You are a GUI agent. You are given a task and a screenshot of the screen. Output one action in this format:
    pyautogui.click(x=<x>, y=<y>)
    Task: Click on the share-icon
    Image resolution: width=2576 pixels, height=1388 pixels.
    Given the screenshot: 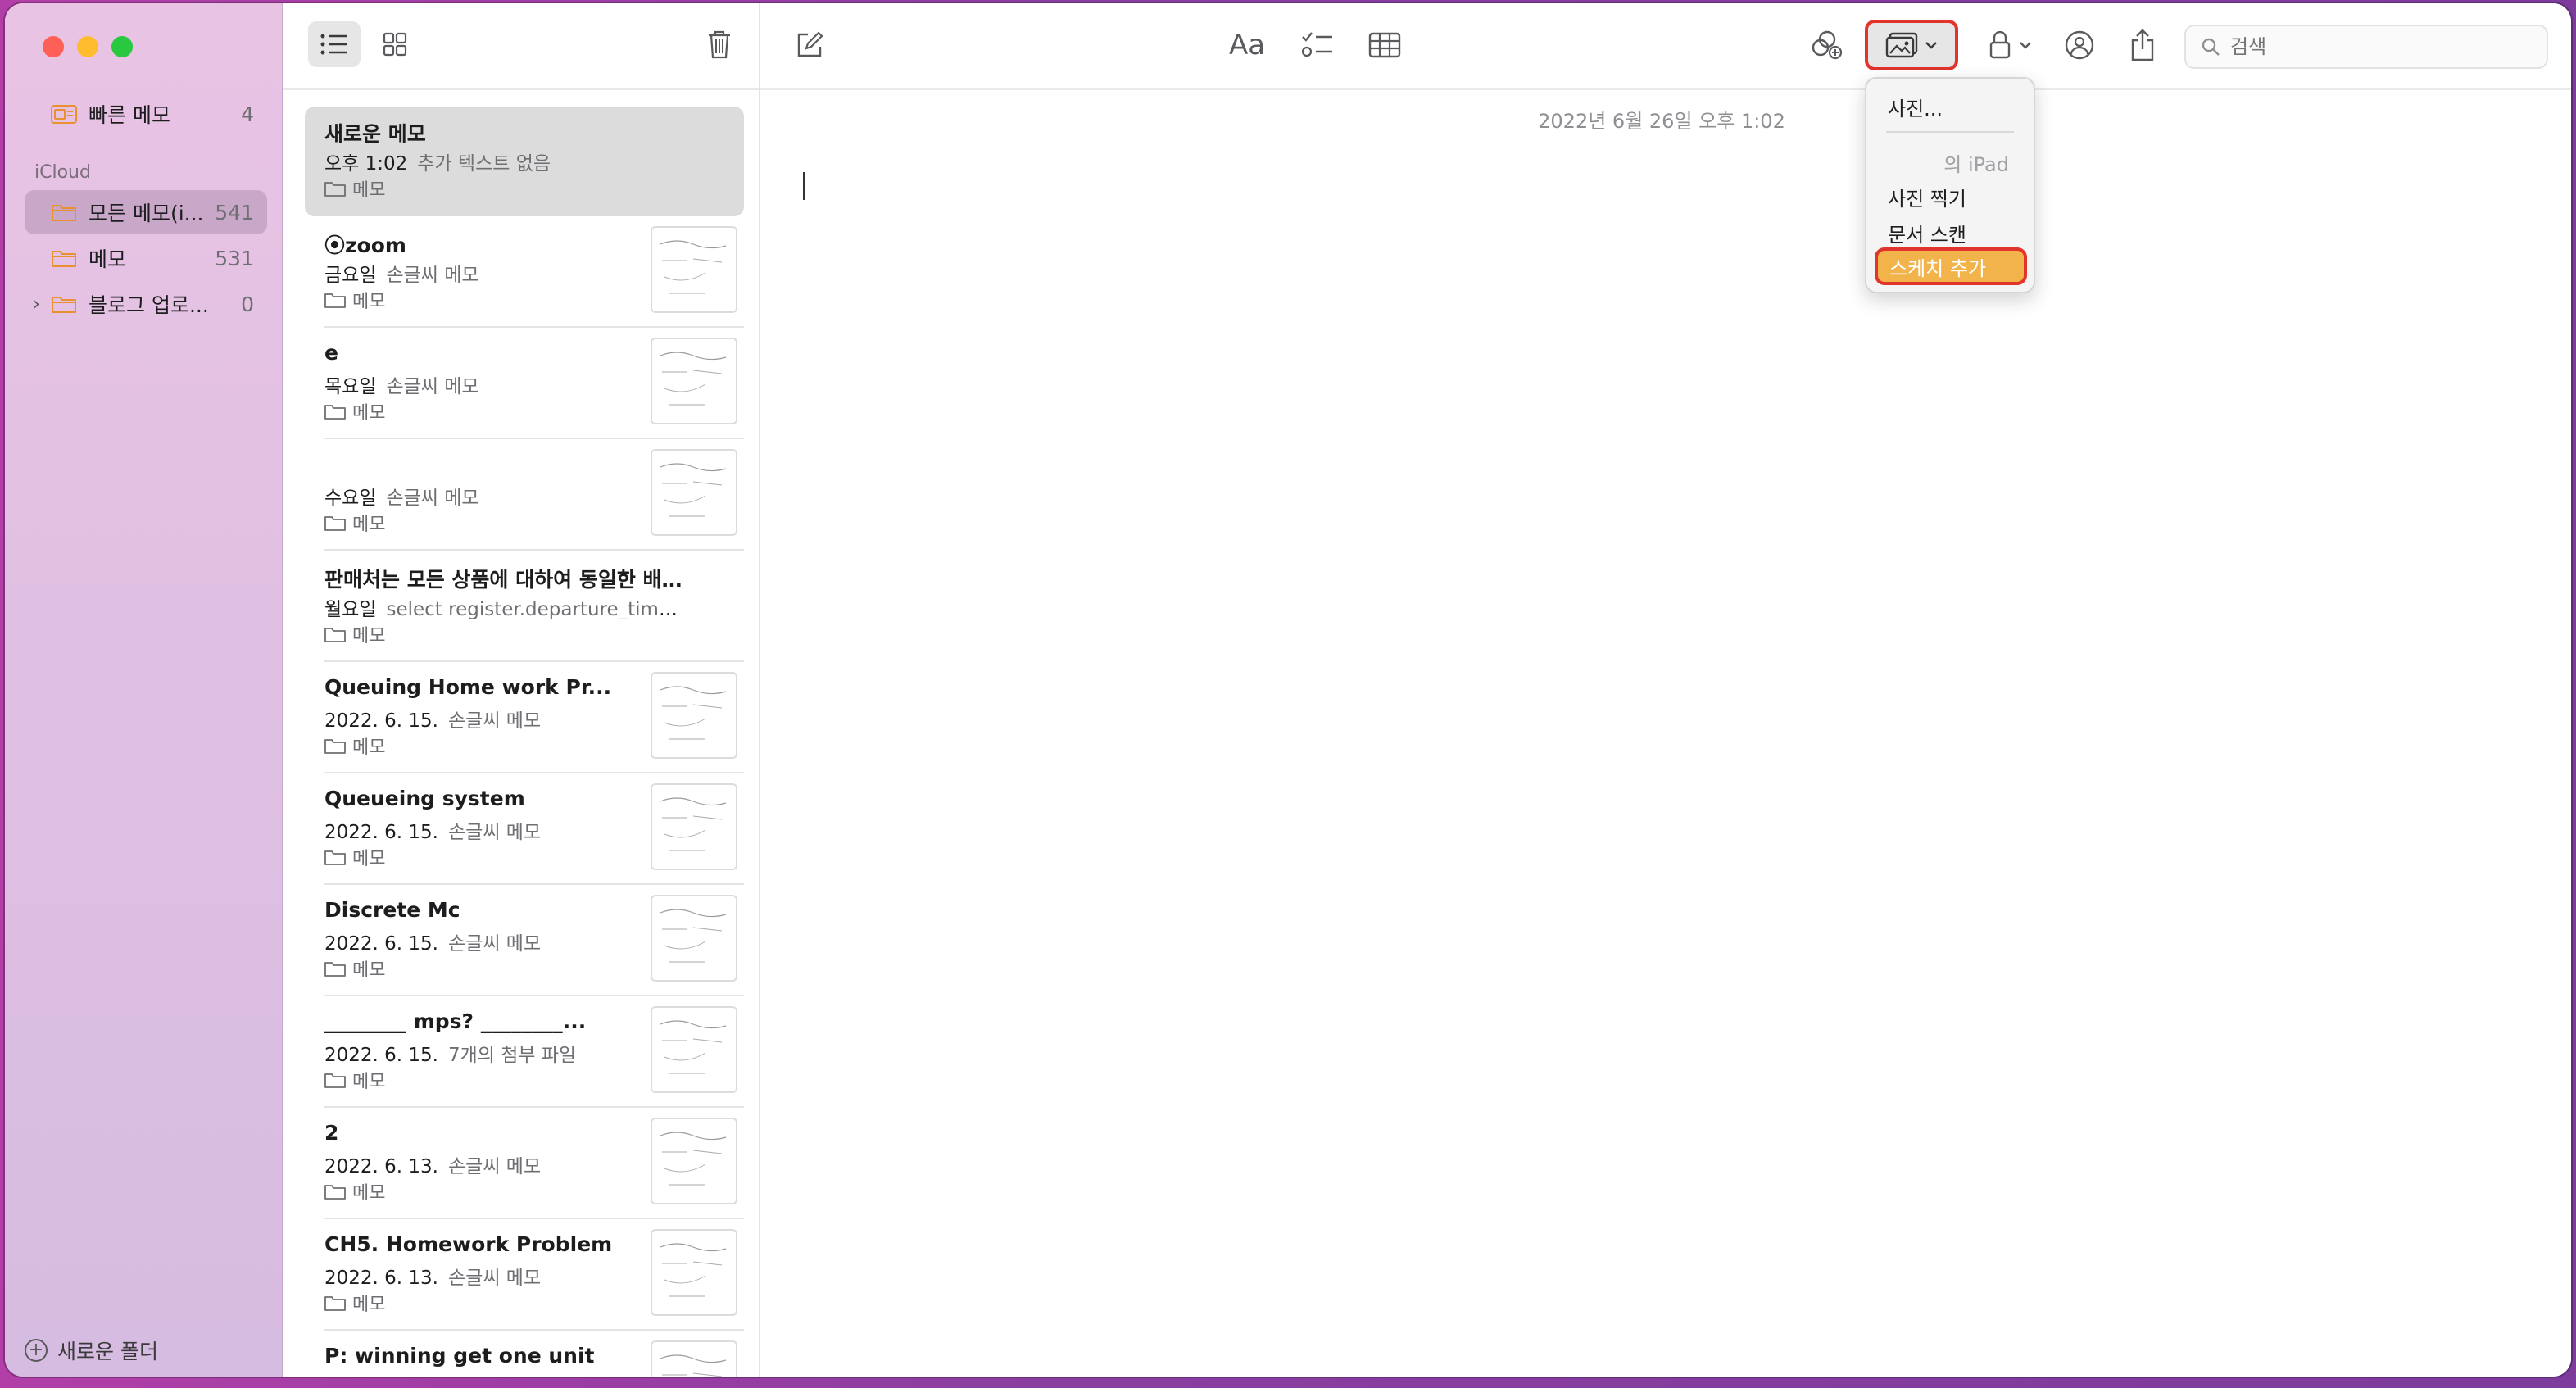 What is the action you would take?
    pyautogui.click(x=2142, y=45)
    